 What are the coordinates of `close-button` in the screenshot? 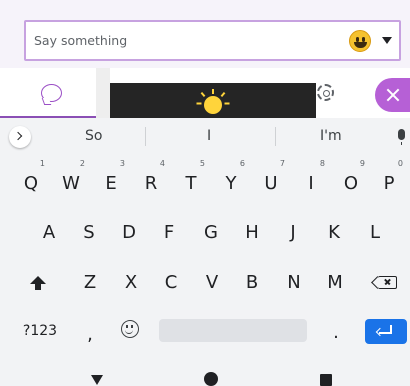 It's located at (392, 95).